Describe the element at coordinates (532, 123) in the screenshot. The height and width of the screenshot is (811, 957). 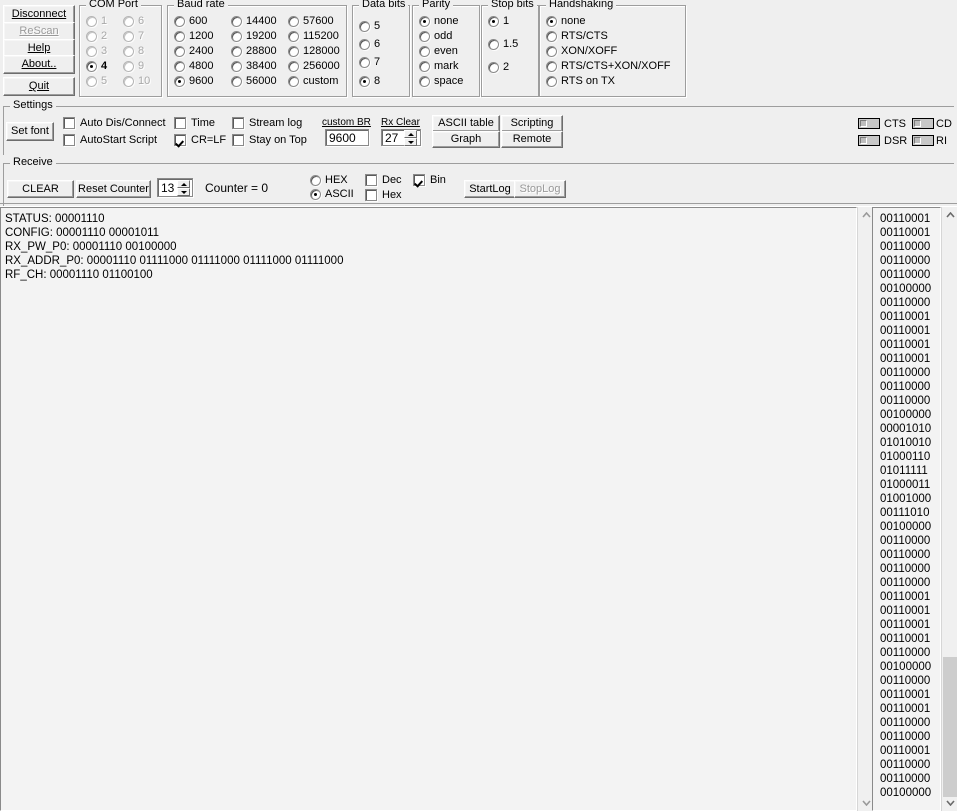
I see `scripting-button: Scripting` at that location.